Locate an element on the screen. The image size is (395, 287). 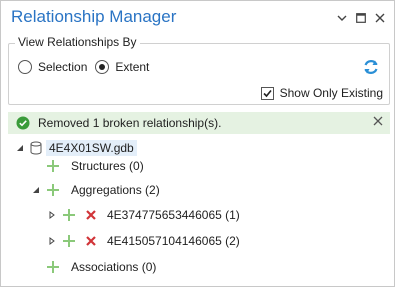
chevron-down-icon is located at coordinates (342, 18).